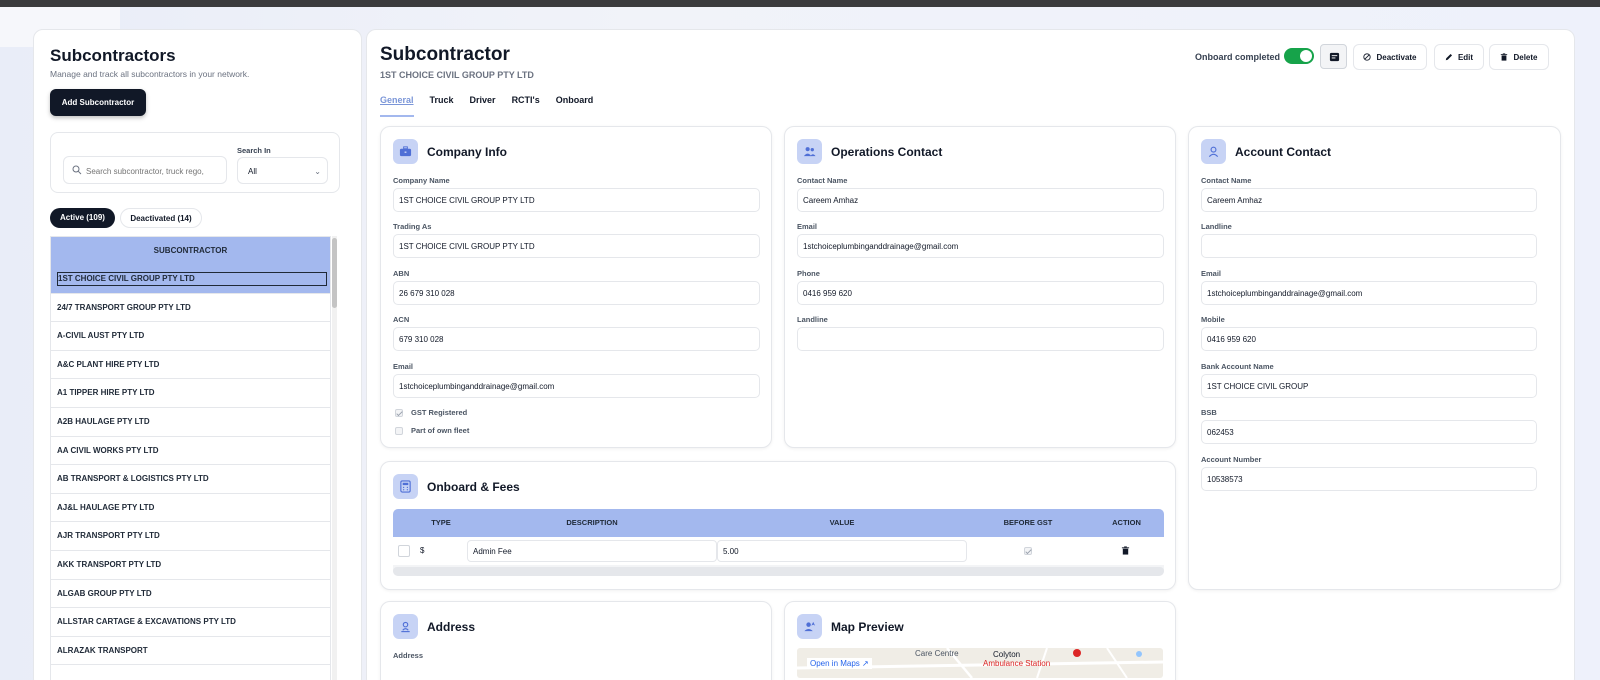 The width and height of the screenshot is (1600, 680). I want to click on tab-truck: Truck, so click(442, 106).